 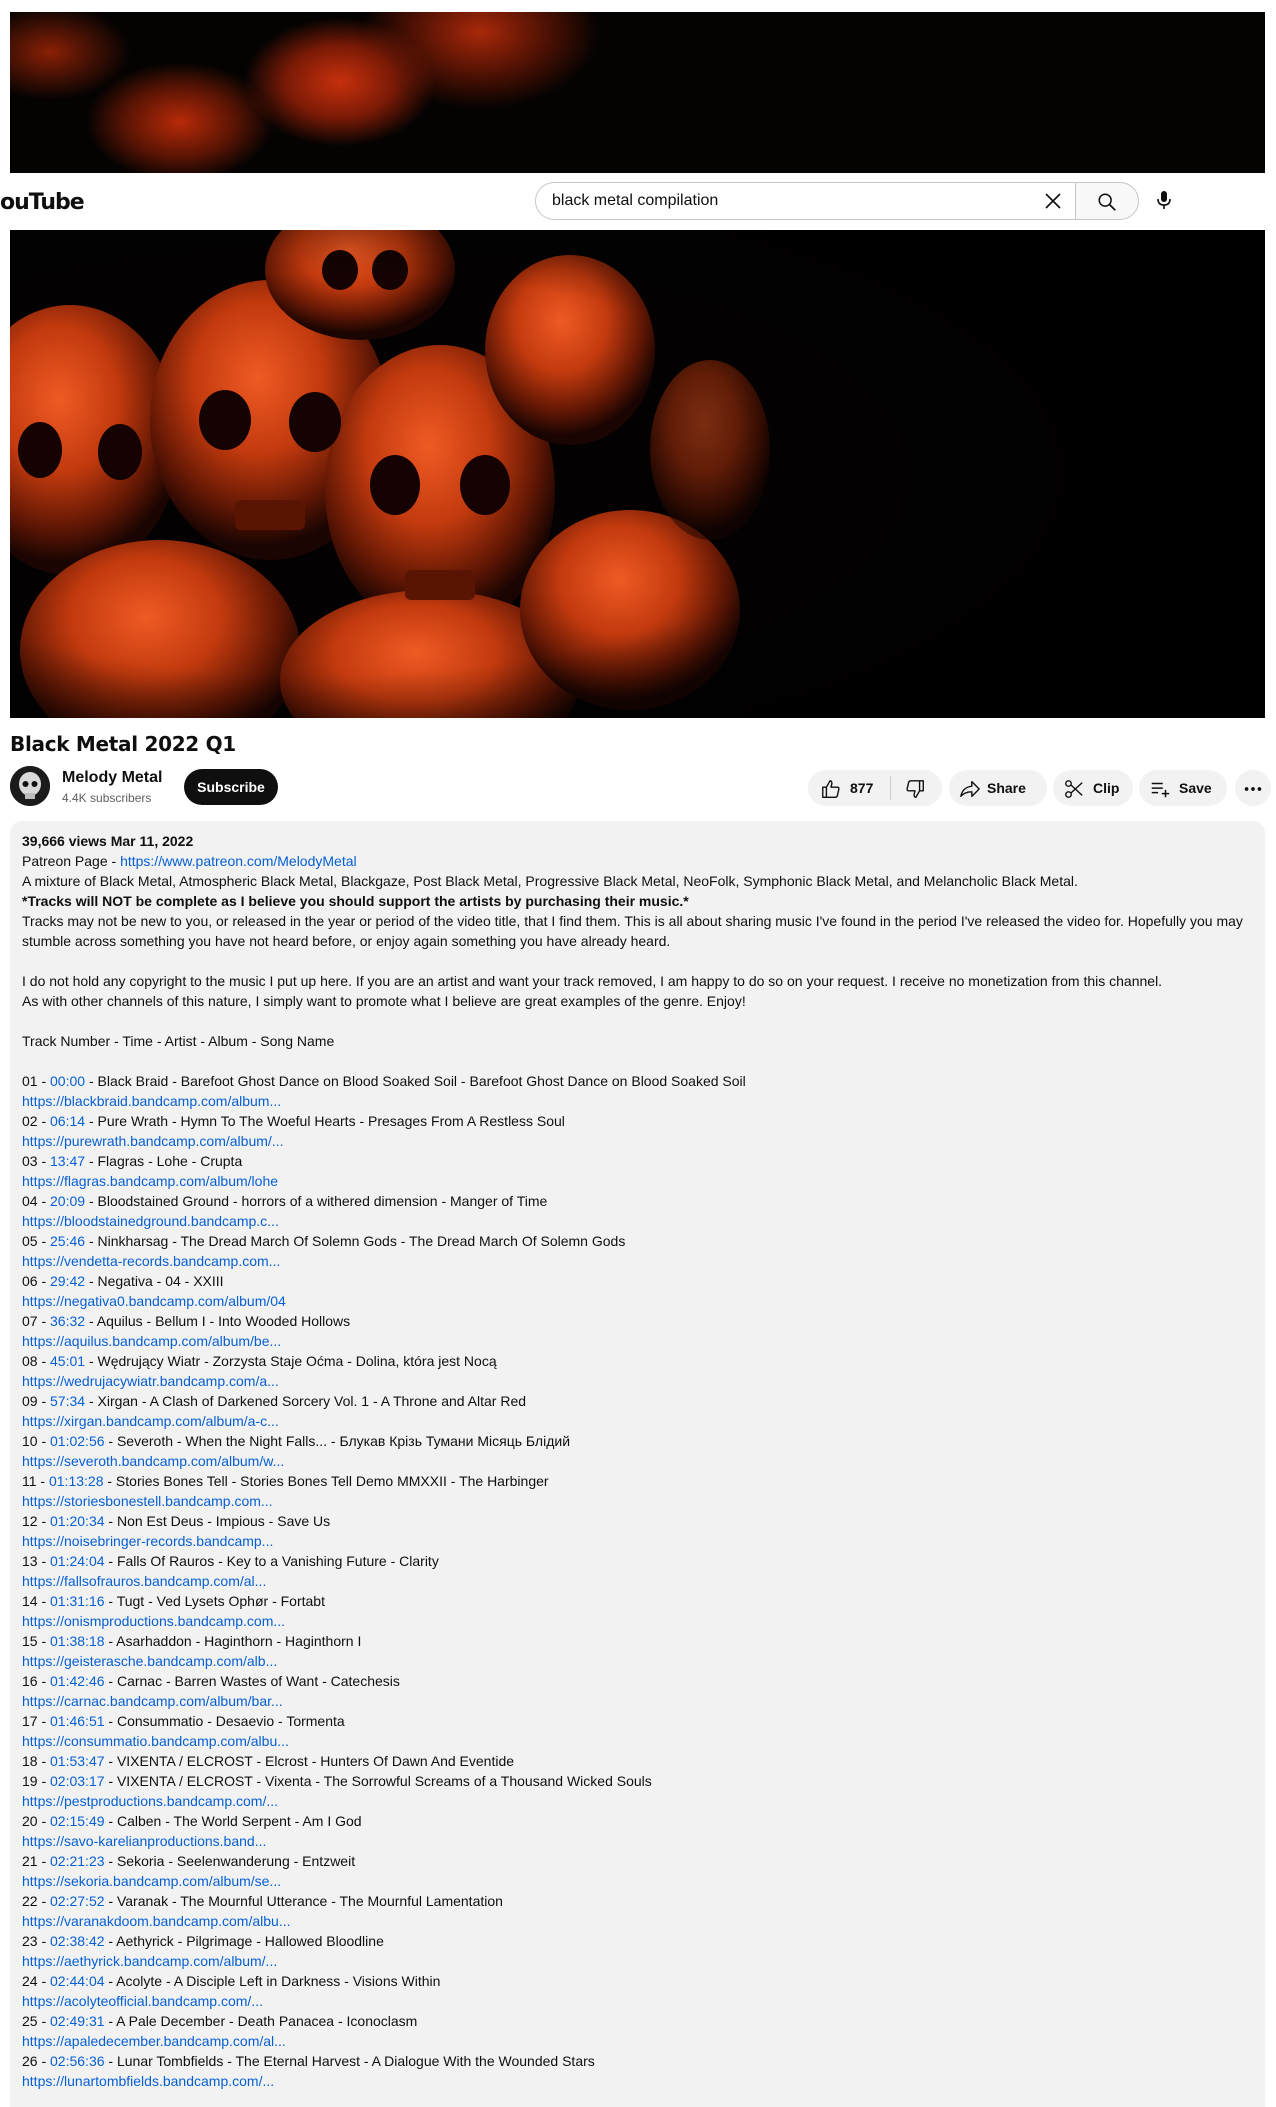 What do you see at coordinates (76, 1481) in the screenshot?
I see `track-timestamp-link: 01:13:28` at bounding box center [76, 1481].